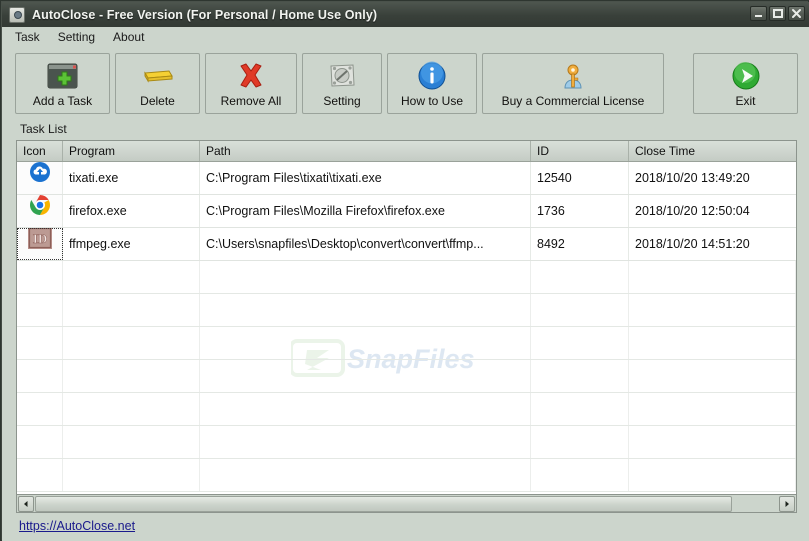  Describe the element at coordinates (251, 101) in the screenshot. I see `remove-all-label: Remove All` at that location.